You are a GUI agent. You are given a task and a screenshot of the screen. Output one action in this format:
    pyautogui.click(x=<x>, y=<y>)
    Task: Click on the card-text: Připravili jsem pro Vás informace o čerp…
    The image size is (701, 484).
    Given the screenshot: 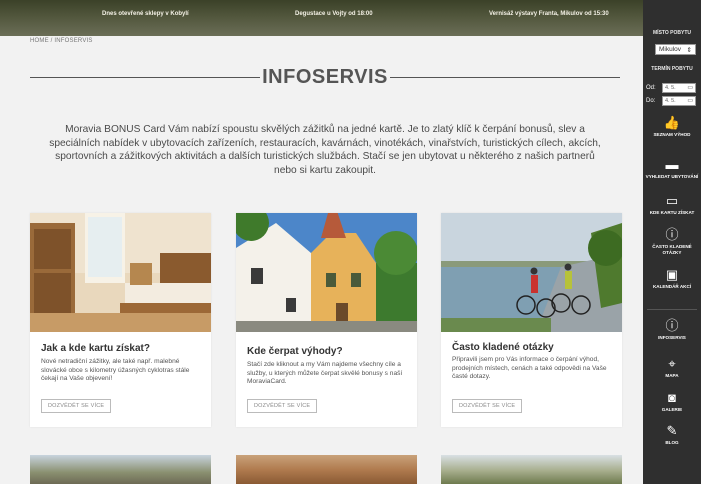 What is the action you would take?
    pyautogui.click(x=529, y=368)
    